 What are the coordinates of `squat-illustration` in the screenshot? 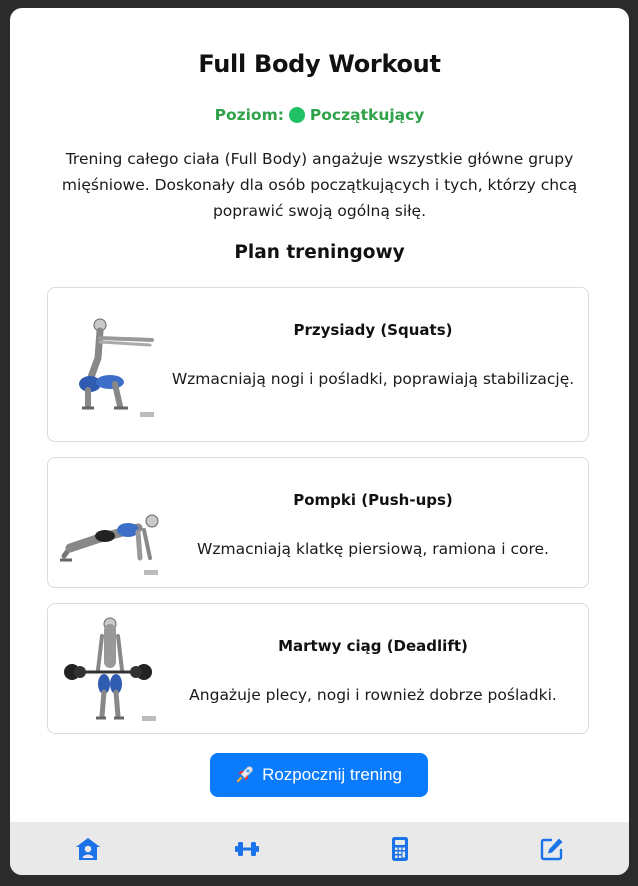 It's located at (116, 367).